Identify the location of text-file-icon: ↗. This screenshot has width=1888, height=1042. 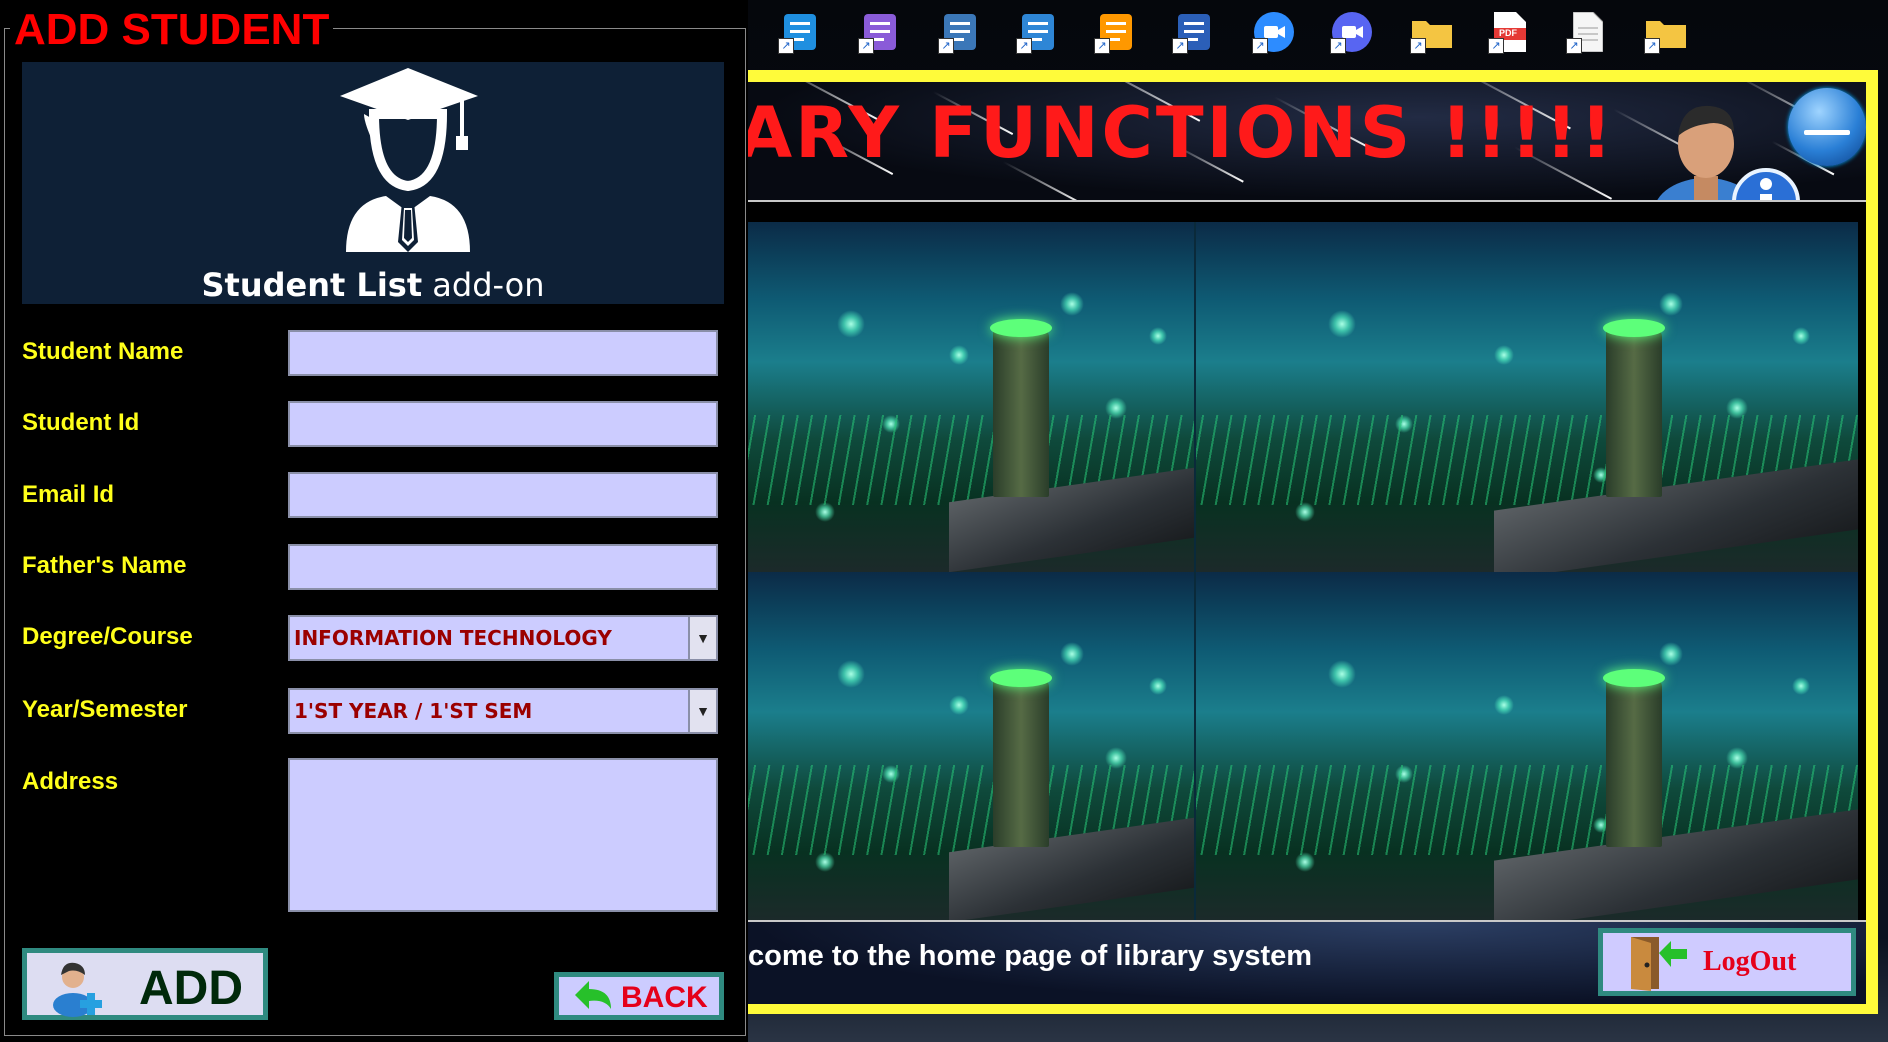
(1588, 32).